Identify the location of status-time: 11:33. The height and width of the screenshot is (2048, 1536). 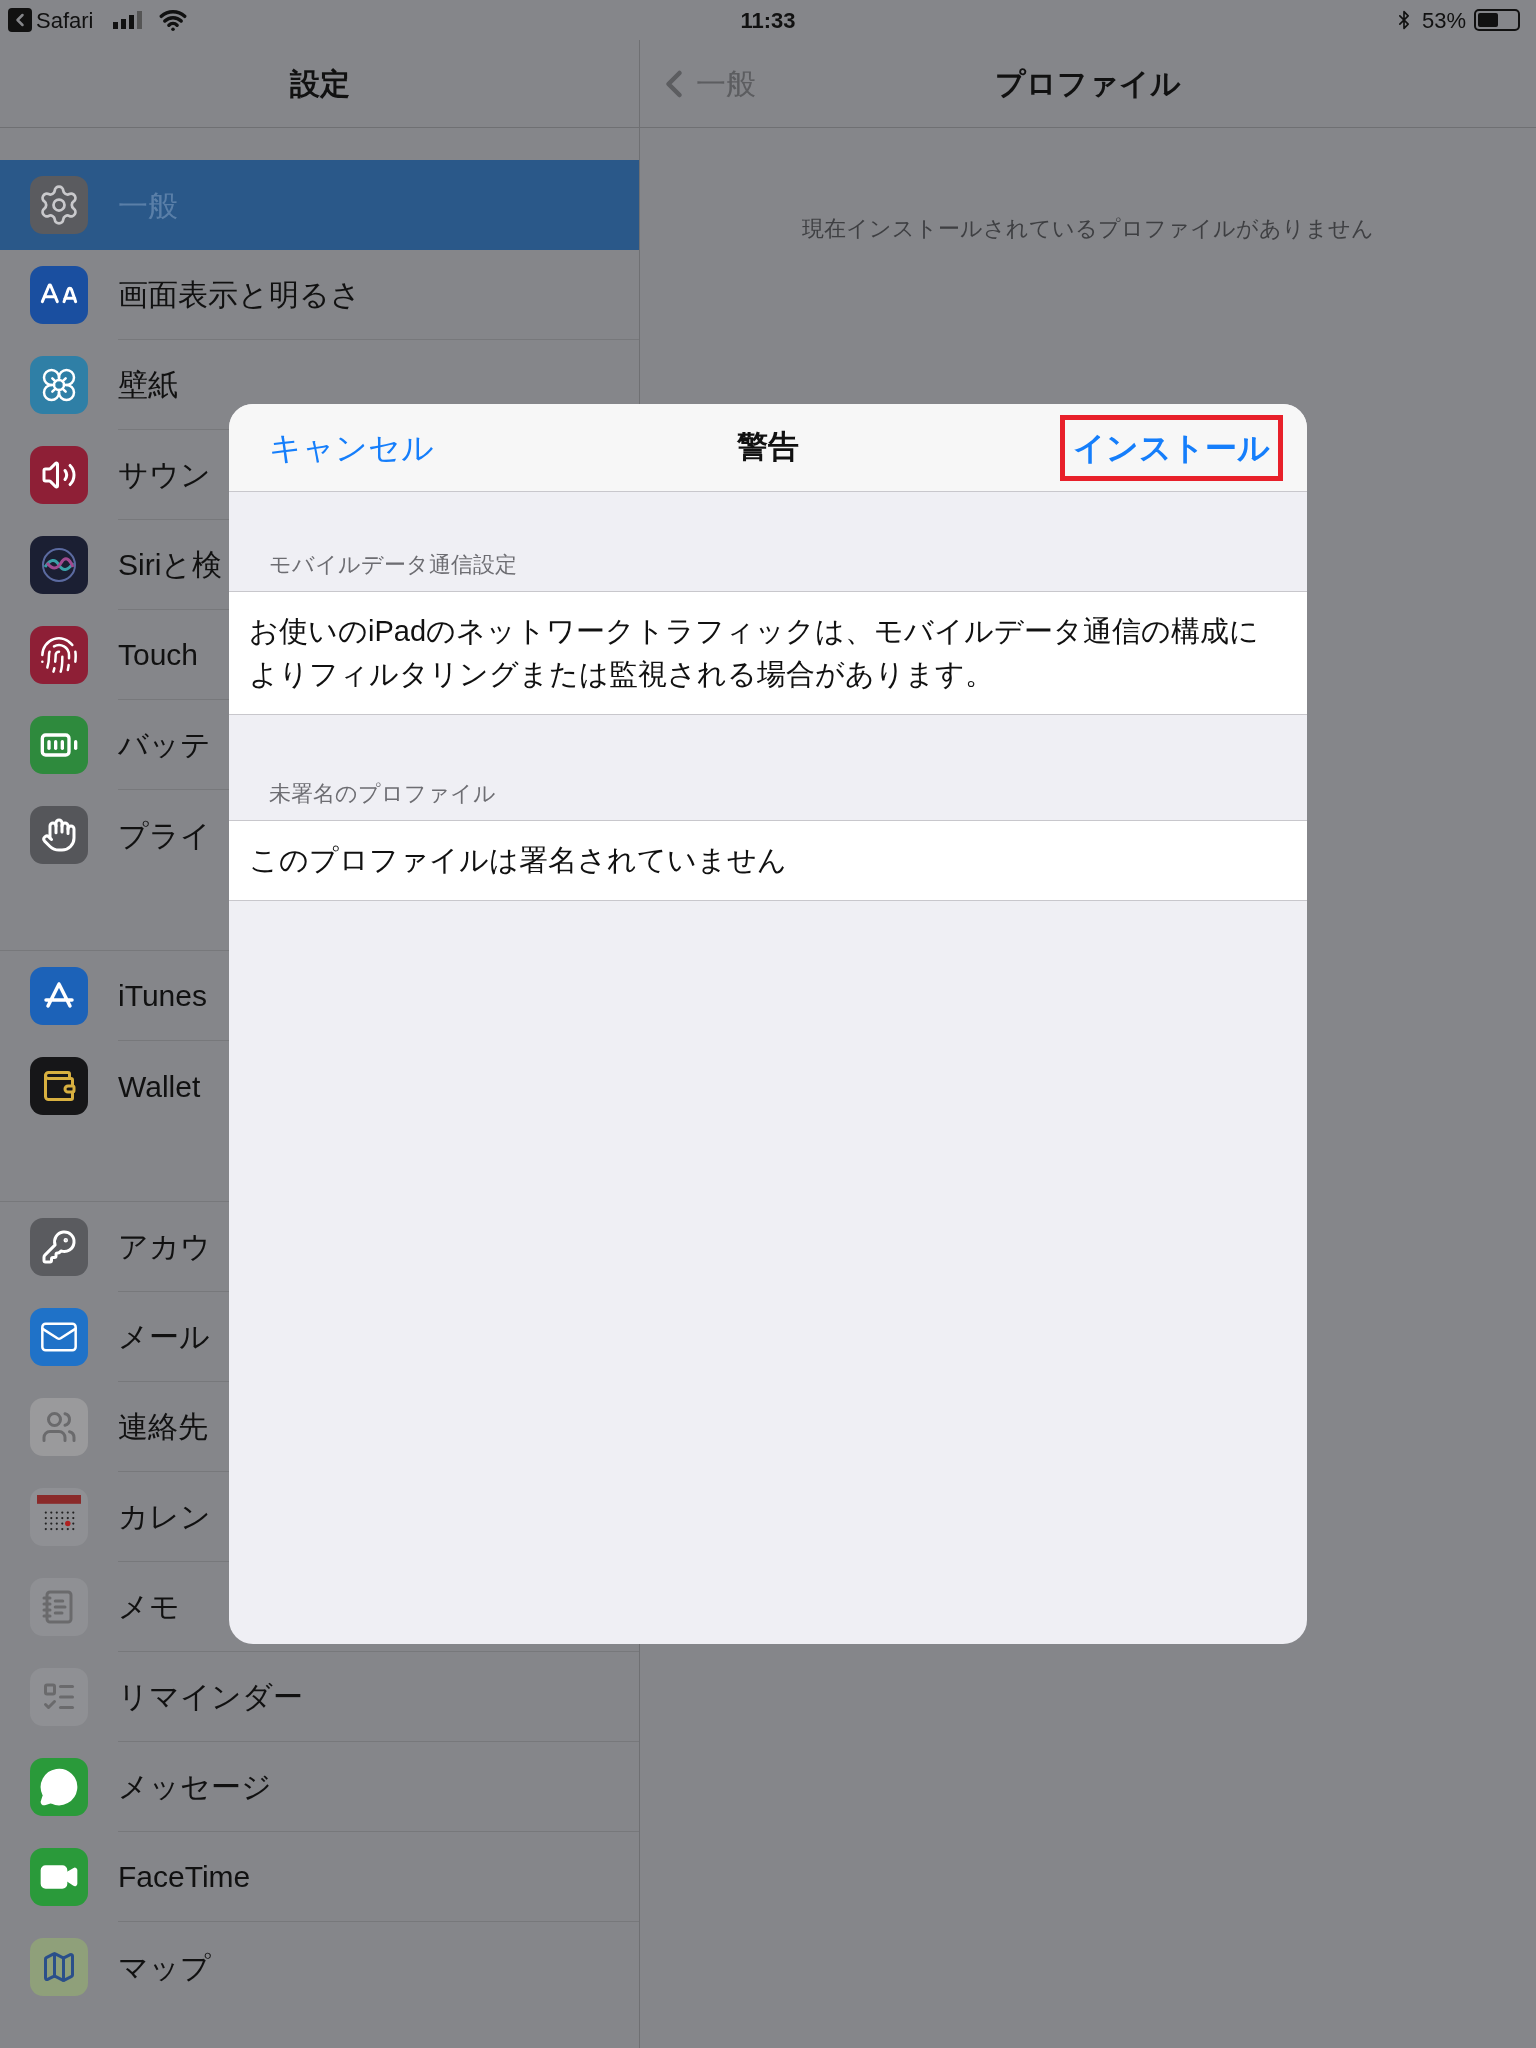
(768, 20).